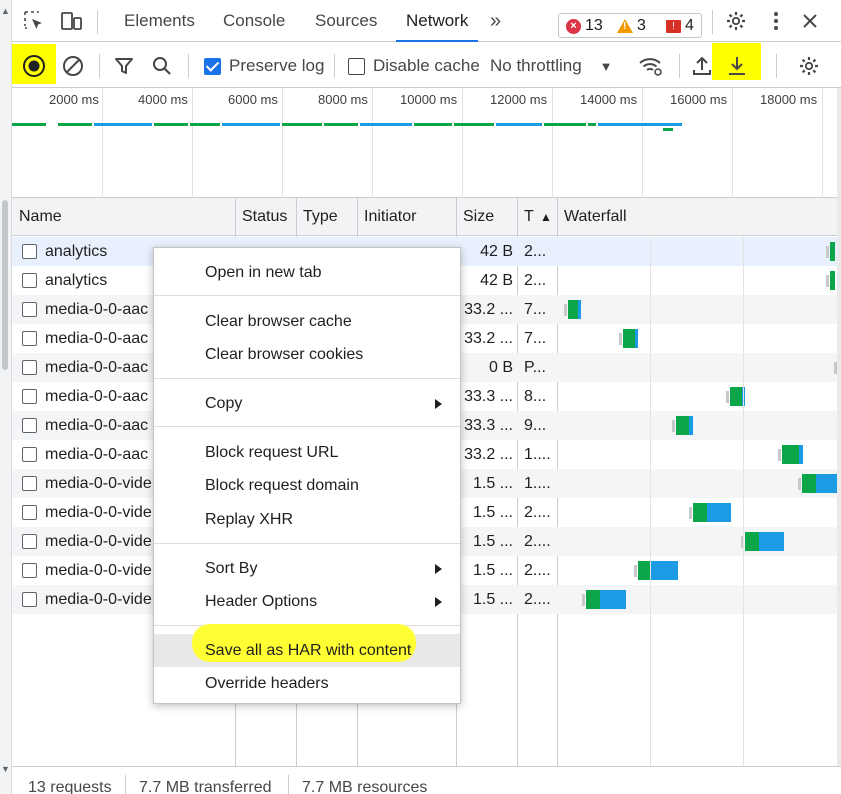 The image size is (841, 794). I want to click on issue-count-badge: ! 4, so click(680, 26).